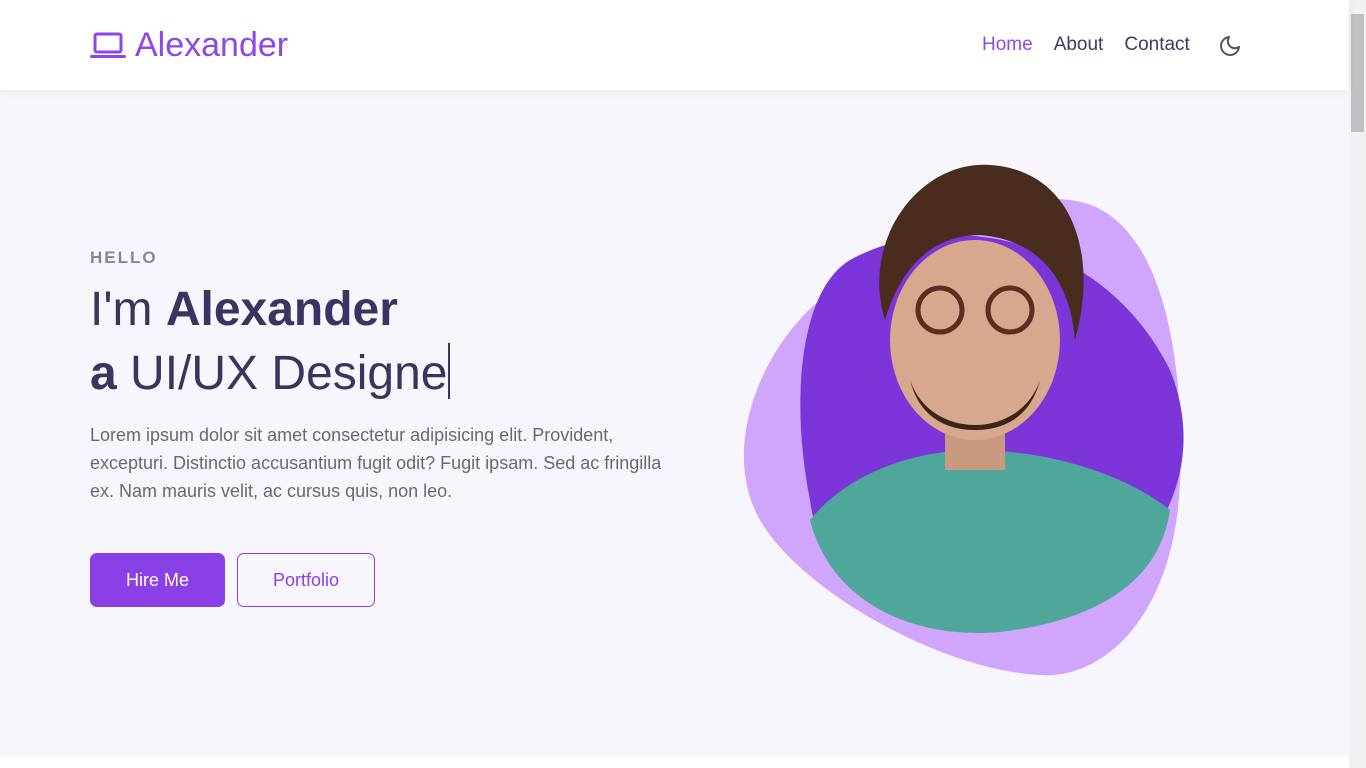 The image size is (1366, 768). I want to click on typed-role: UI/UX Designe, so click(282, 373).